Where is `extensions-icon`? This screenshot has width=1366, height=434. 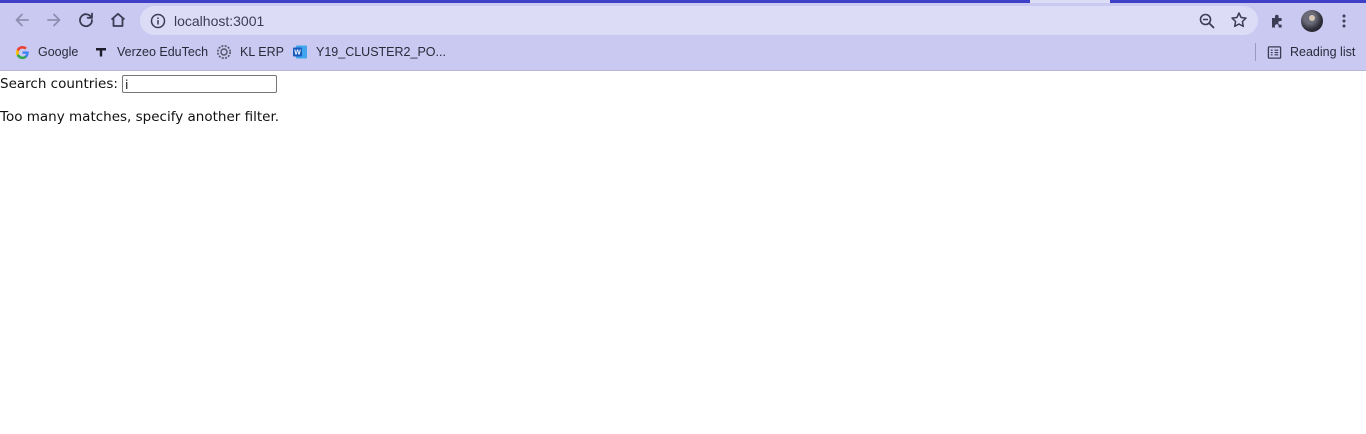 extensions-icon is located at coordinates (1278, 21).